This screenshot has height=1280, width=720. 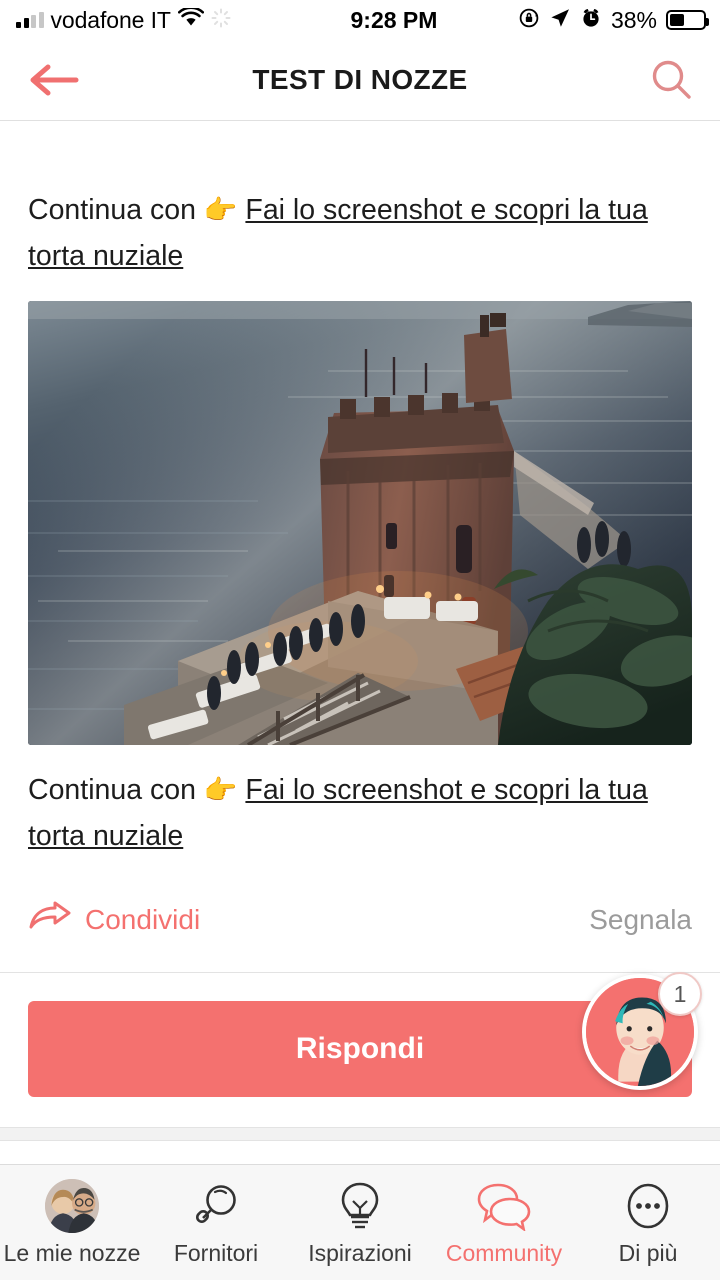 I want to click on share-button: Condividi, so click(x=114, y=919).